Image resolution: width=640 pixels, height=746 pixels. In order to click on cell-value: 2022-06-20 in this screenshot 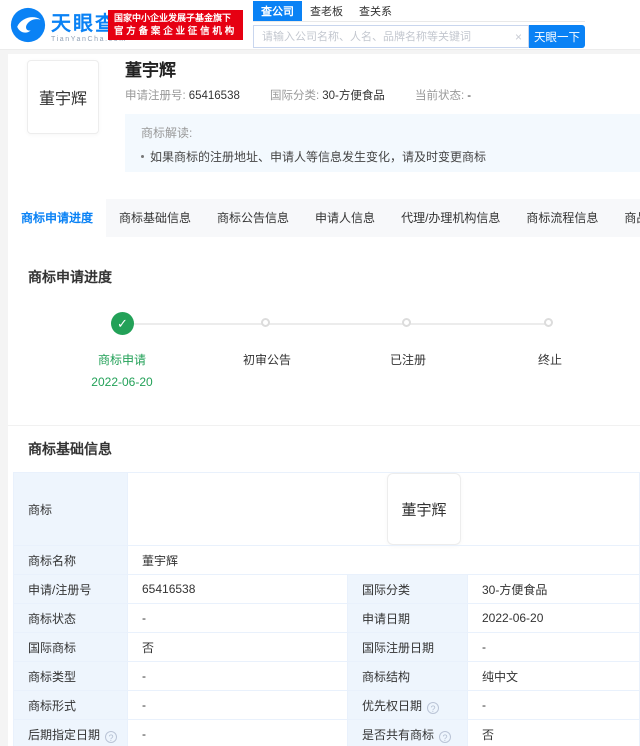, I will do `click(553, 618)`.